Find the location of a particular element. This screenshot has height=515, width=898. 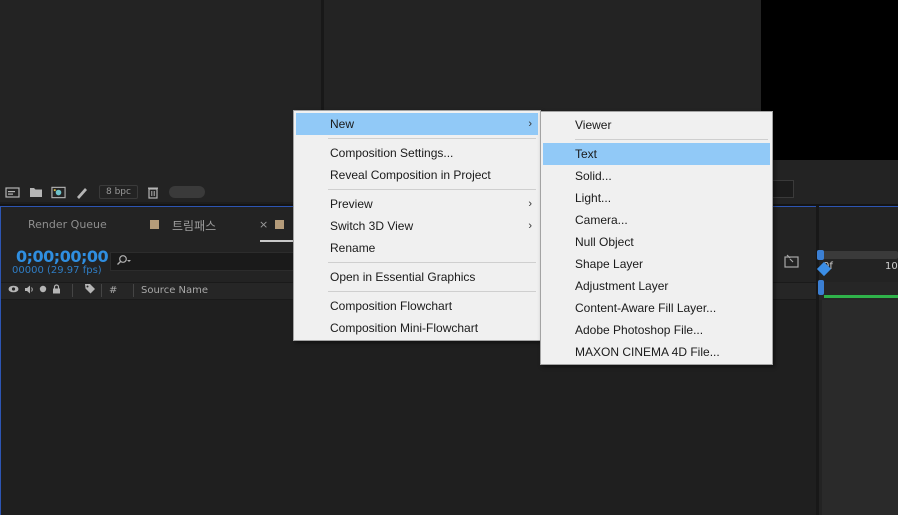

current-time-display: 0;00;00;00 is located at coordinates (62, 256).